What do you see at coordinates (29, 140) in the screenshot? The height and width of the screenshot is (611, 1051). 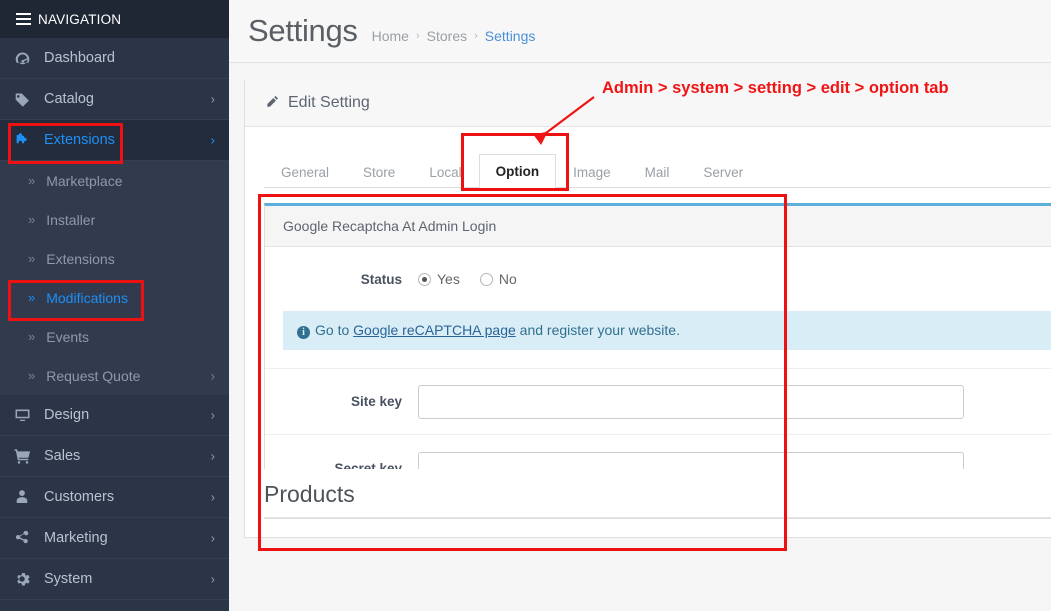 I see `puzzle-icon` at bounding box center [29, 140].